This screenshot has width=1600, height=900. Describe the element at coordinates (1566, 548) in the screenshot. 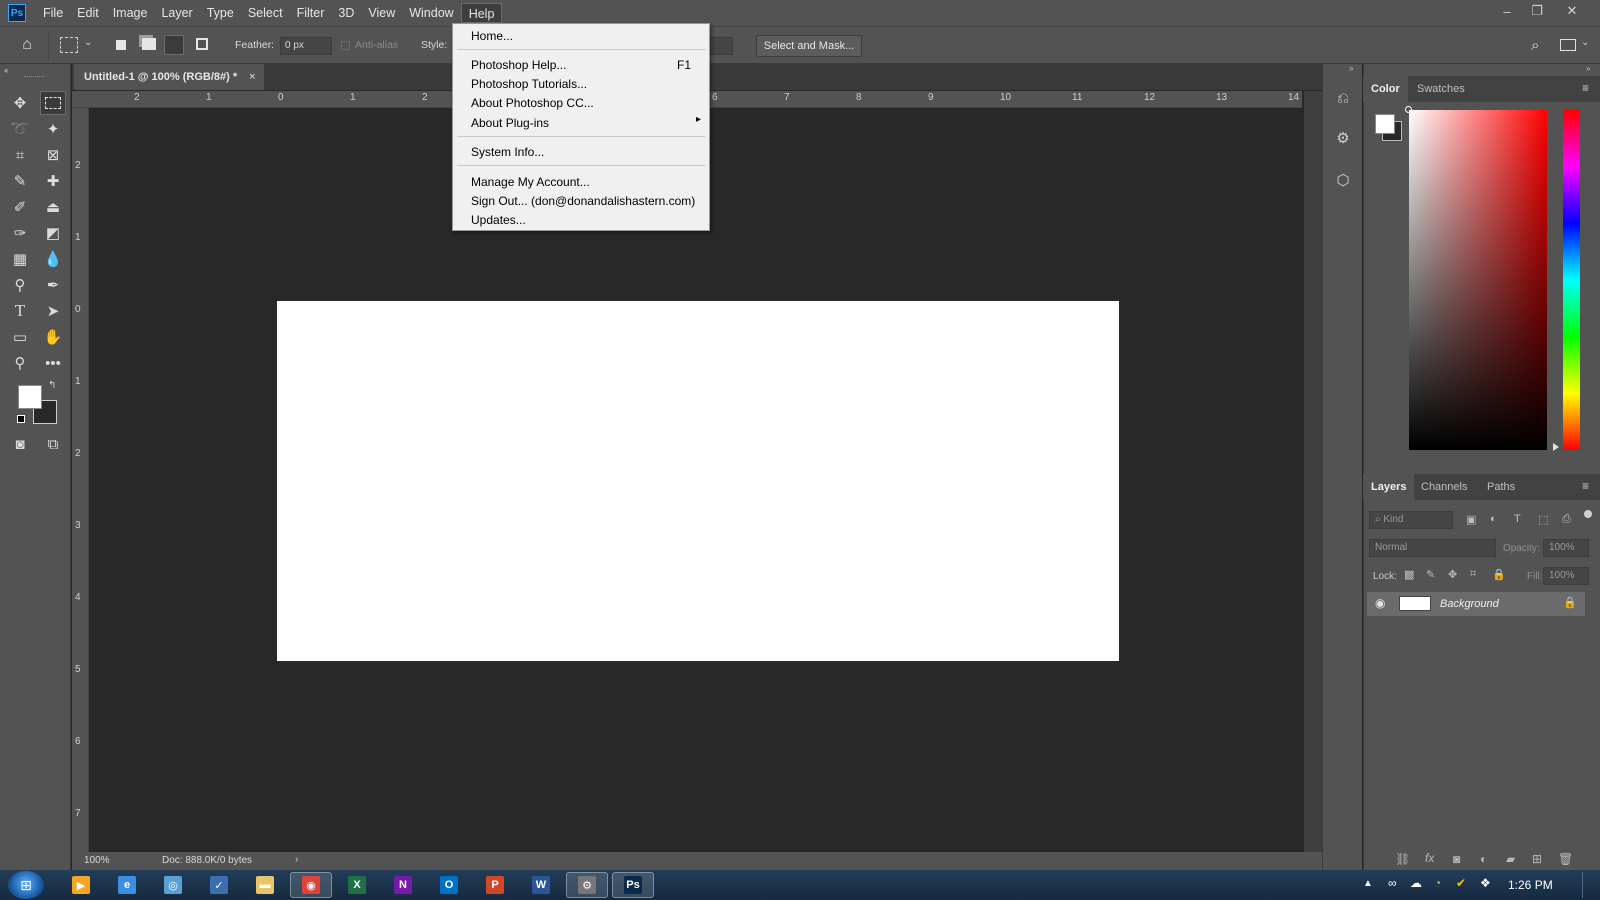

I see `opacity-input: 100%` at that location.